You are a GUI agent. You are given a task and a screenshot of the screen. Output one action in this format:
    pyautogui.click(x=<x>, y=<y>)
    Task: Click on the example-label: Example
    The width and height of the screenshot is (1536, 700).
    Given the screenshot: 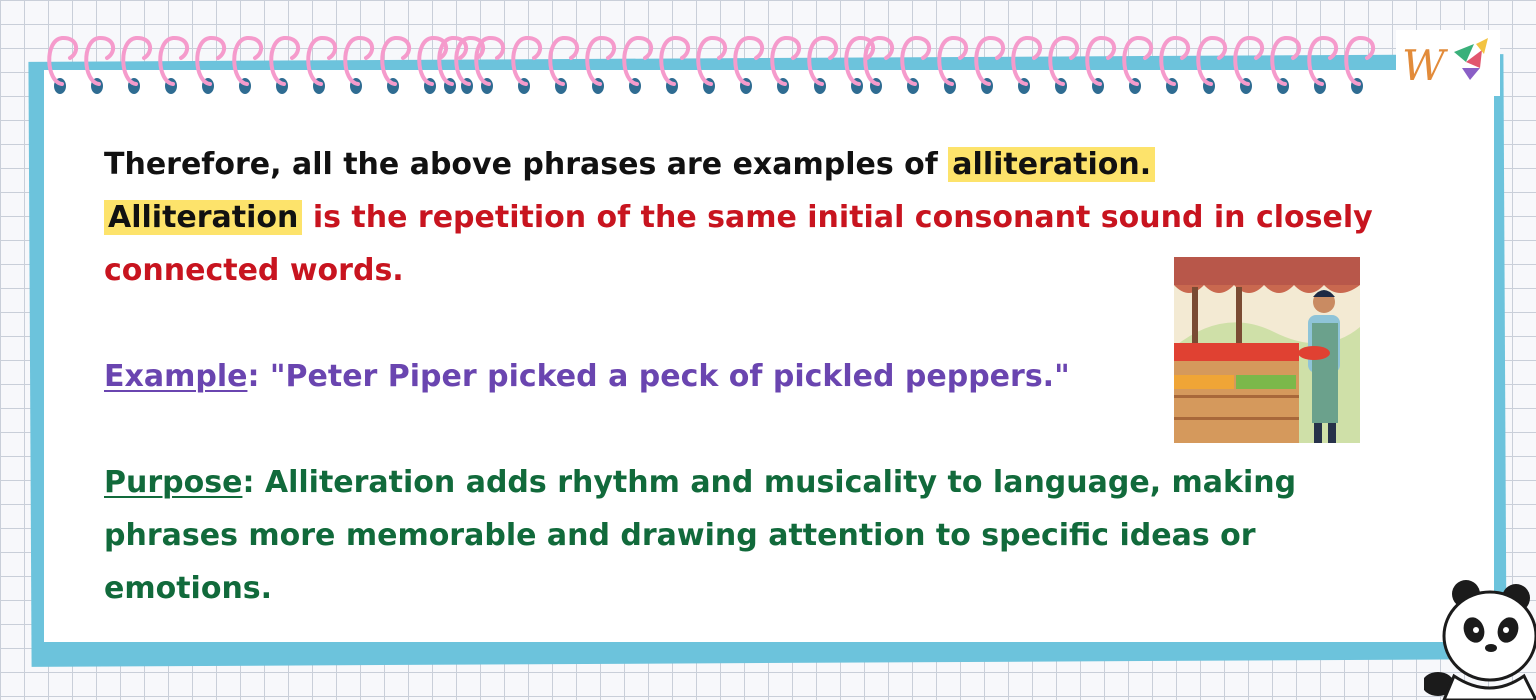 What is the action you would take?
    pyautogui.click(x=176, y=376)
    